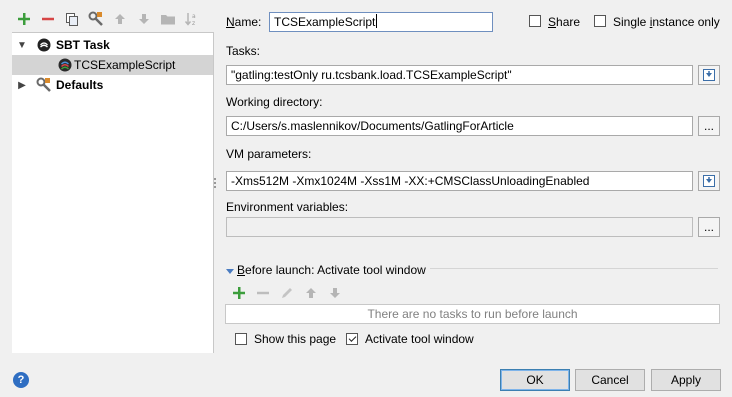 This screenshot has height=397, width=732. I want to click on share-label: Share, so click(564, 22).